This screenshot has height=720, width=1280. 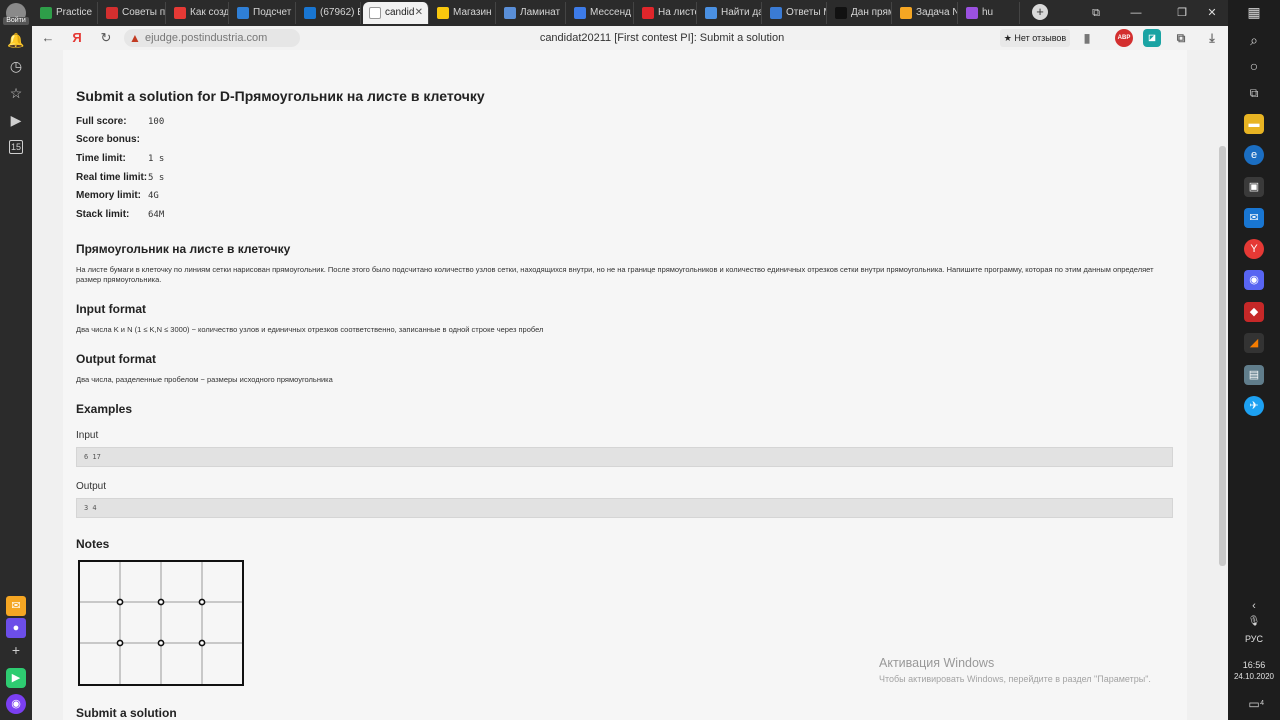 I want to click on example-output-box: 3 4, so click(x=624, y=508).